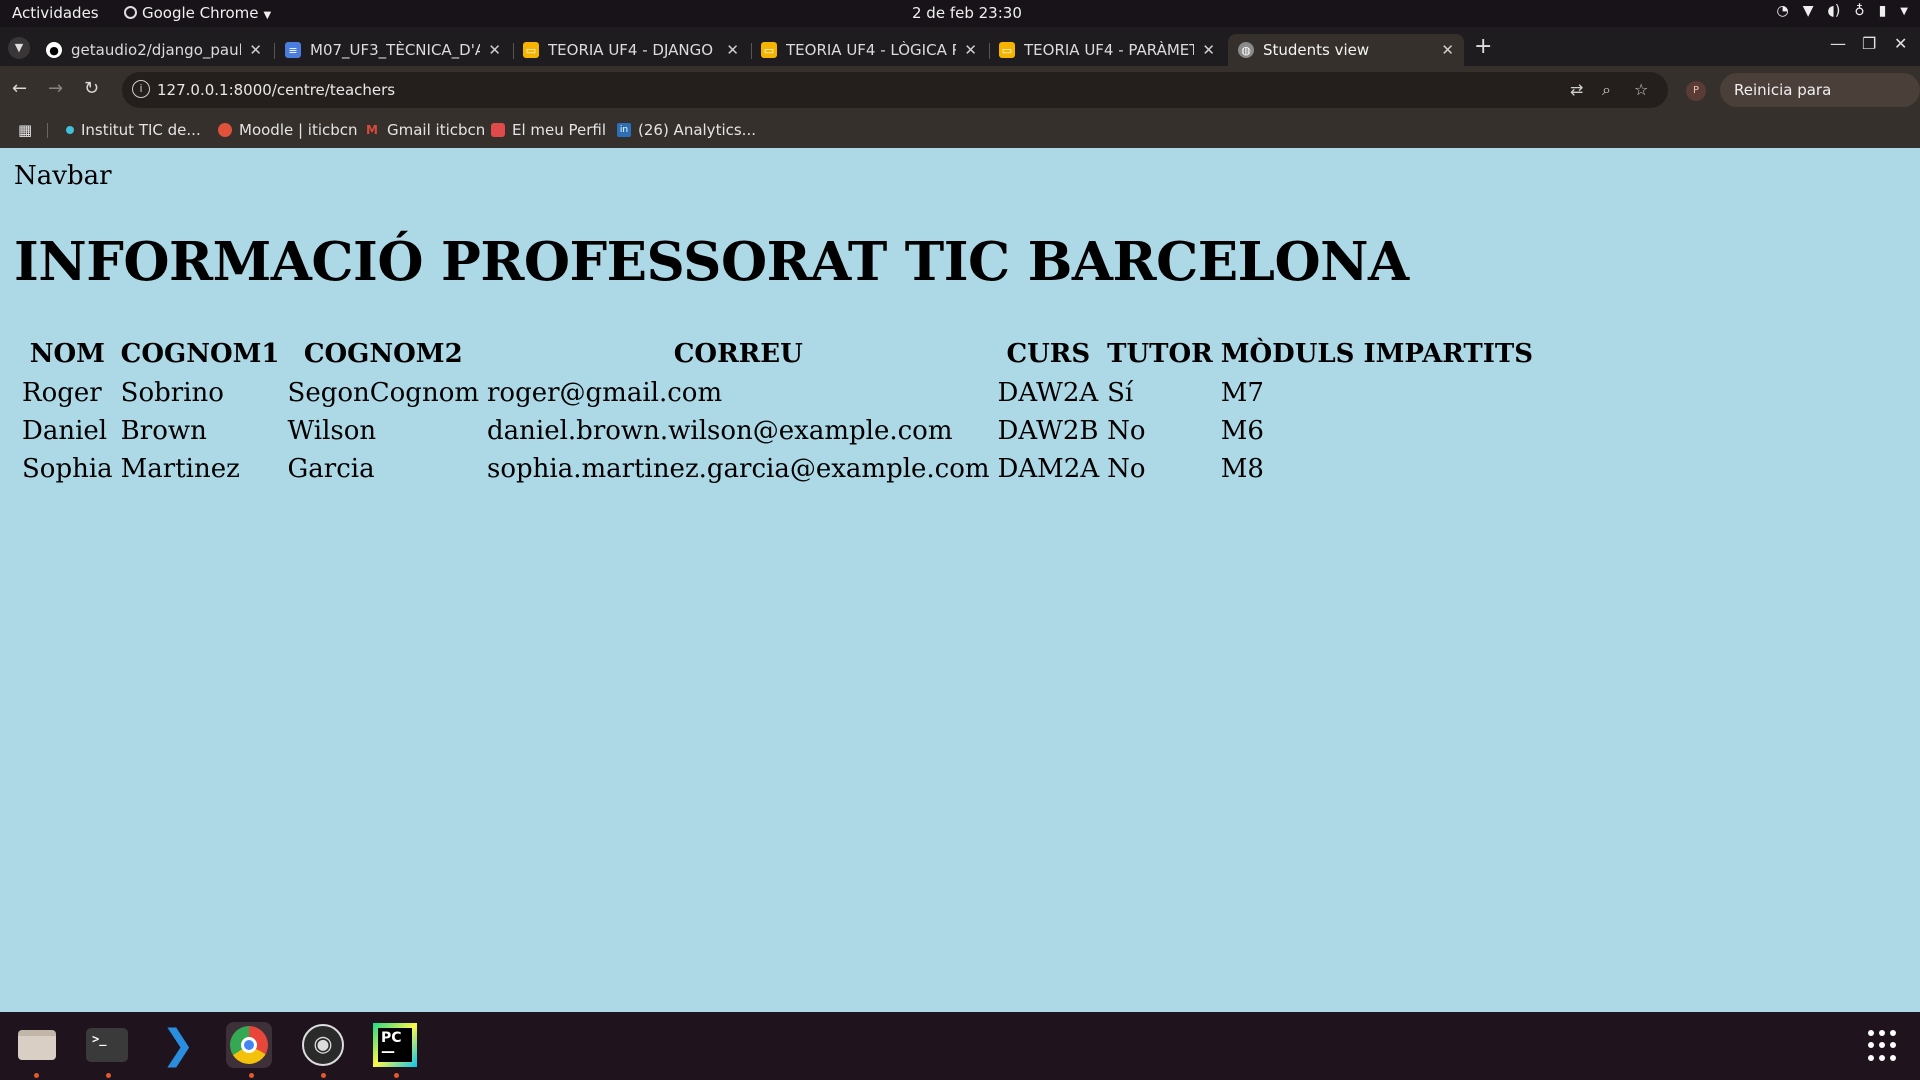 The width and height of the screenshot is (1920, 1080). I want to click on url-text: 127.0.0.1:8000/centre/teachers, so click(276, 90).